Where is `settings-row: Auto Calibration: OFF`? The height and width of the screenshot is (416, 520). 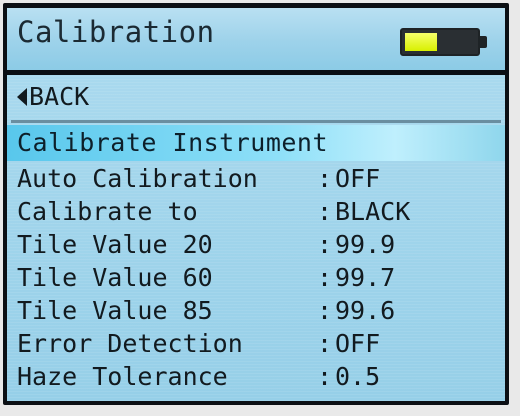 settings-row: Auto Calibration: OFF is located at coordinates (198, 178).